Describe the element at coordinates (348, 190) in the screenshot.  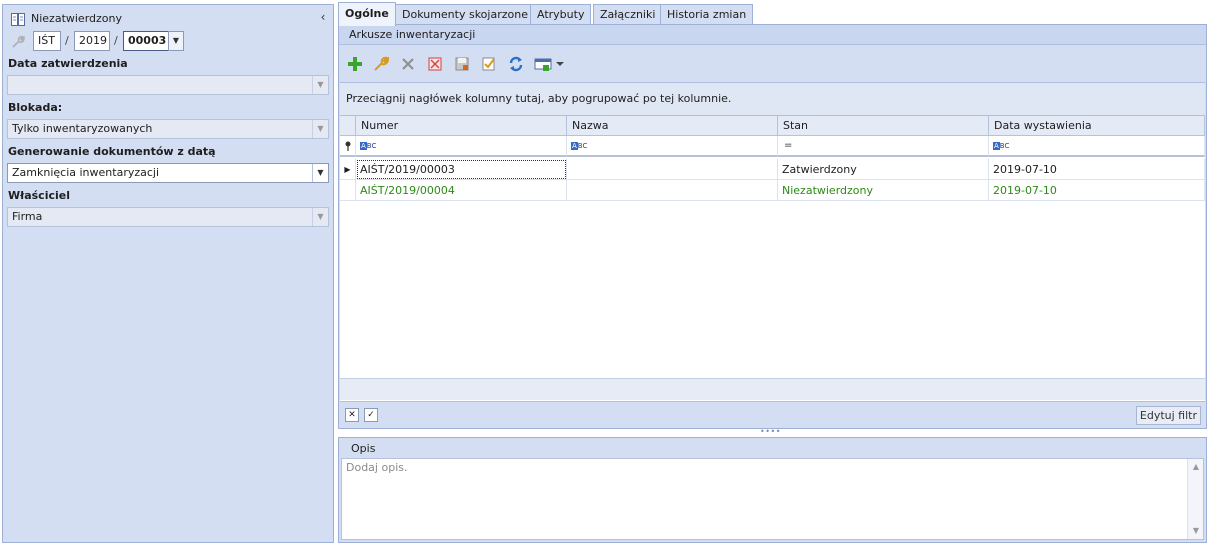
I see `row-indicator` at that location.